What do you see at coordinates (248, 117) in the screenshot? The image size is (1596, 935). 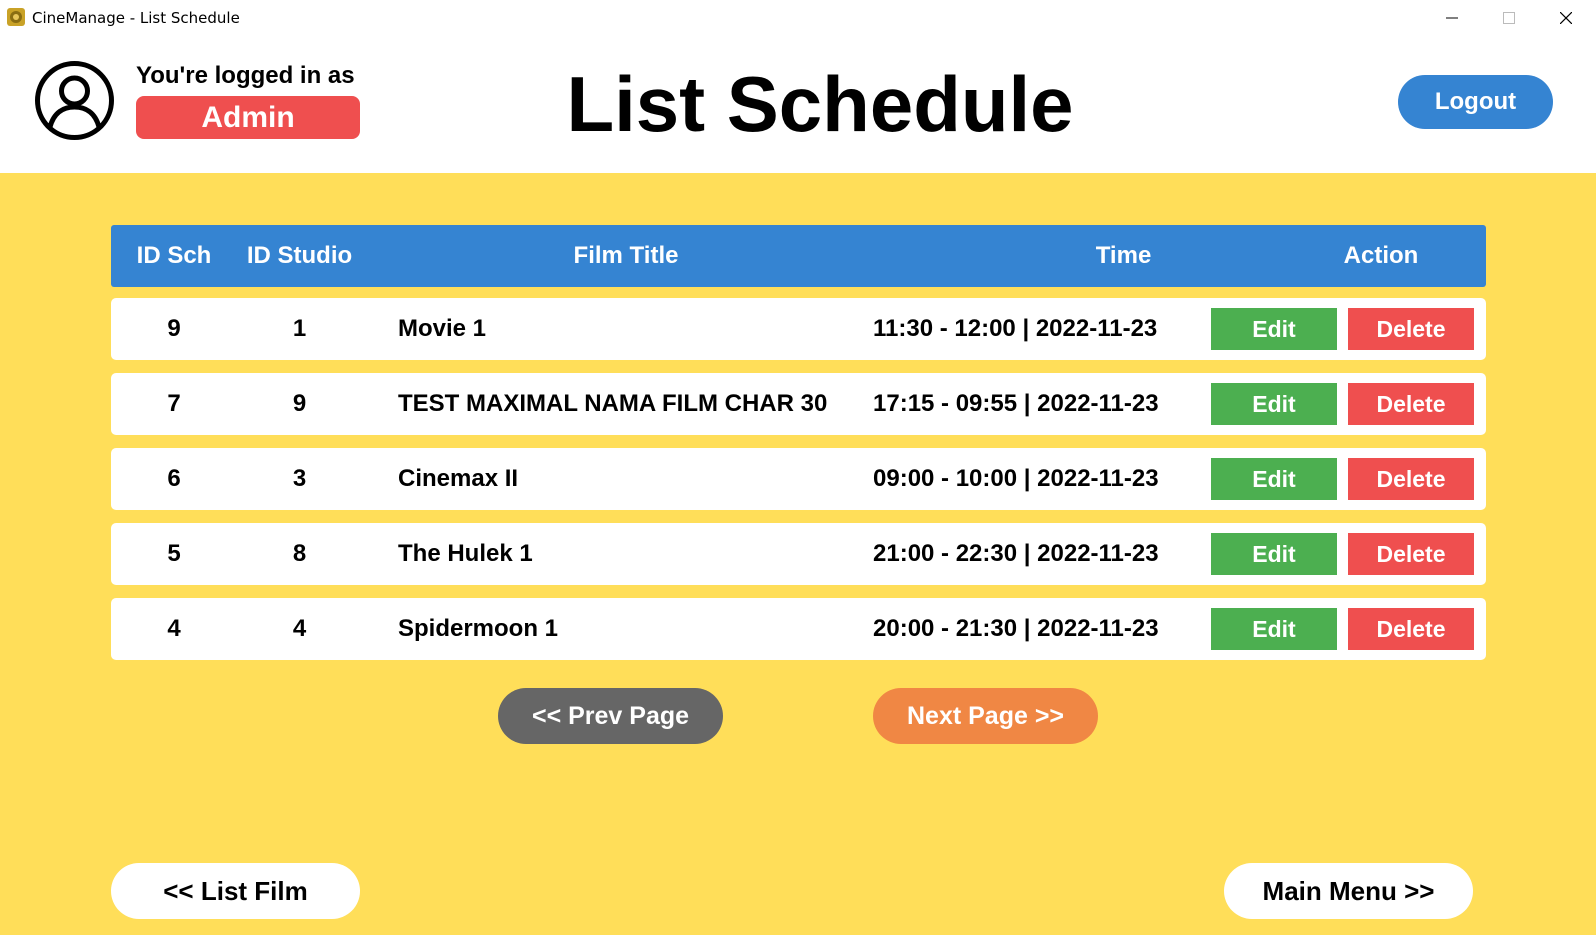 I see `role-badge: Admin` at bounding box center [248, 117].